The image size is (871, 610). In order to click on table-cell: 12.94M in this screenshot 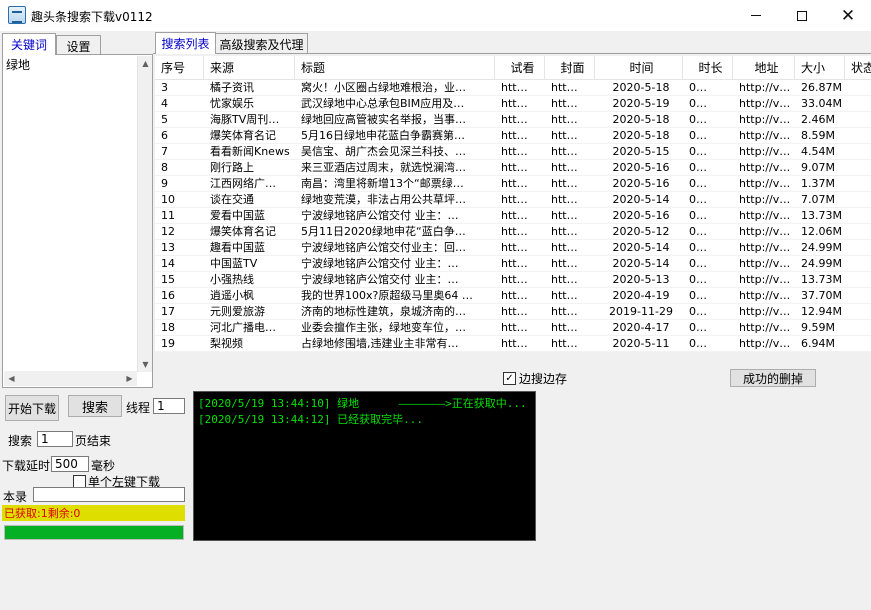, I will do `click(821, 311)`.